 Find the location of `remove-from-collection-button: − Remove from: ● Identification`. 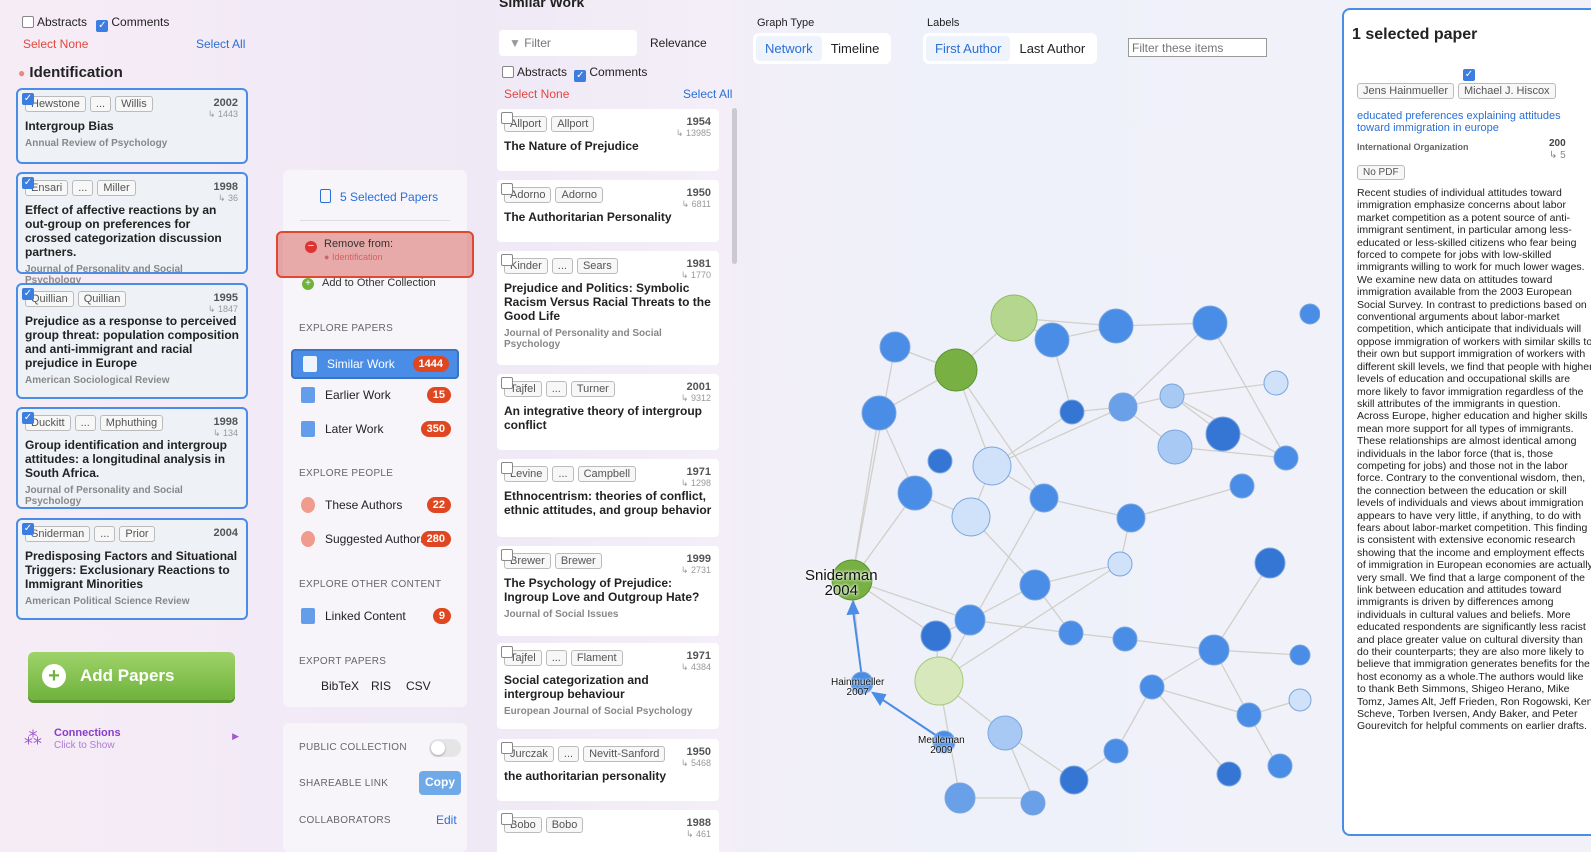

remove-from-collection-button: − Remove from: ● Identification is located at coordinates (375, 254).